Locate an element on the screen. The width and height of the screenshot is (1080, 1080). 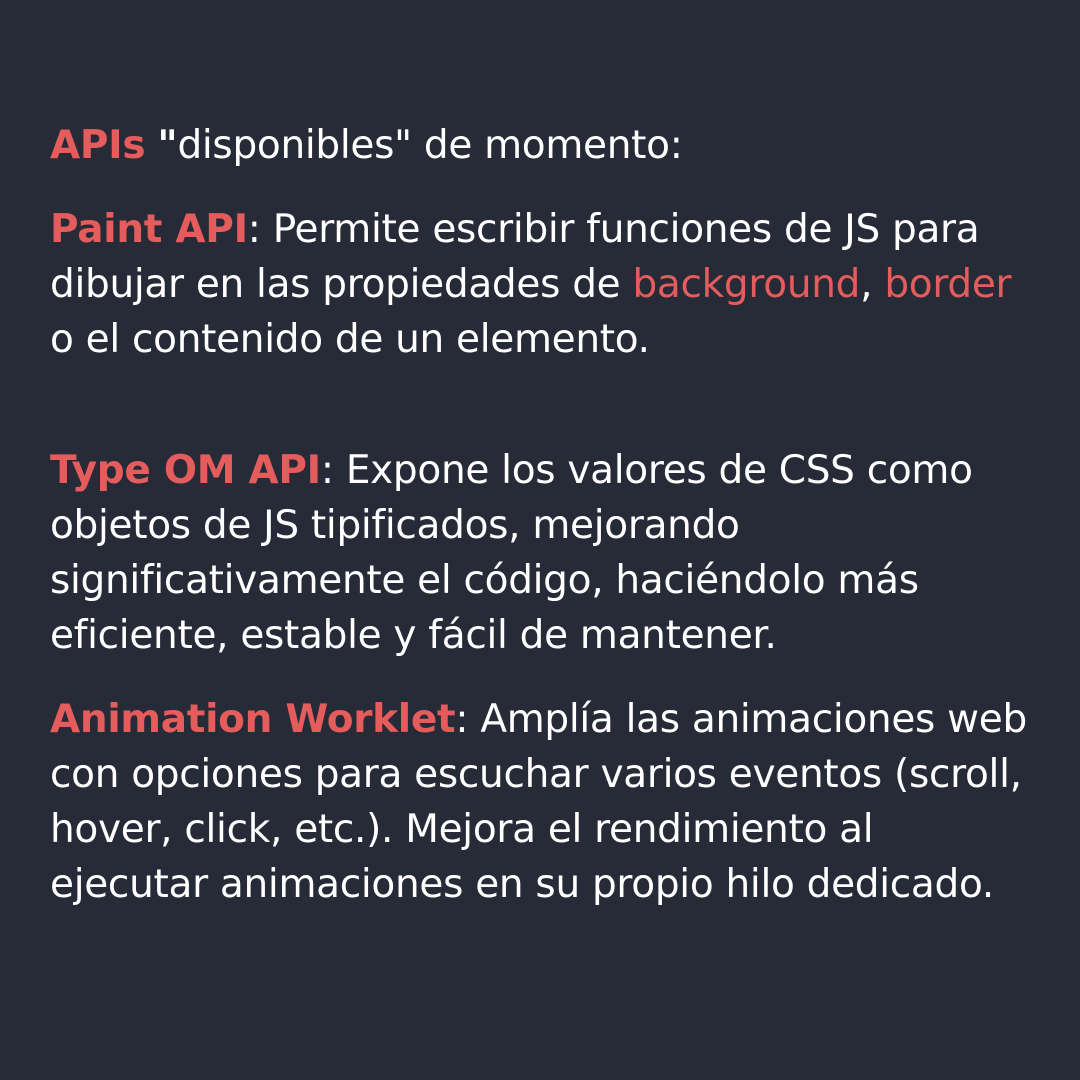
keyword-background: background is located at coordinates (746, 284).